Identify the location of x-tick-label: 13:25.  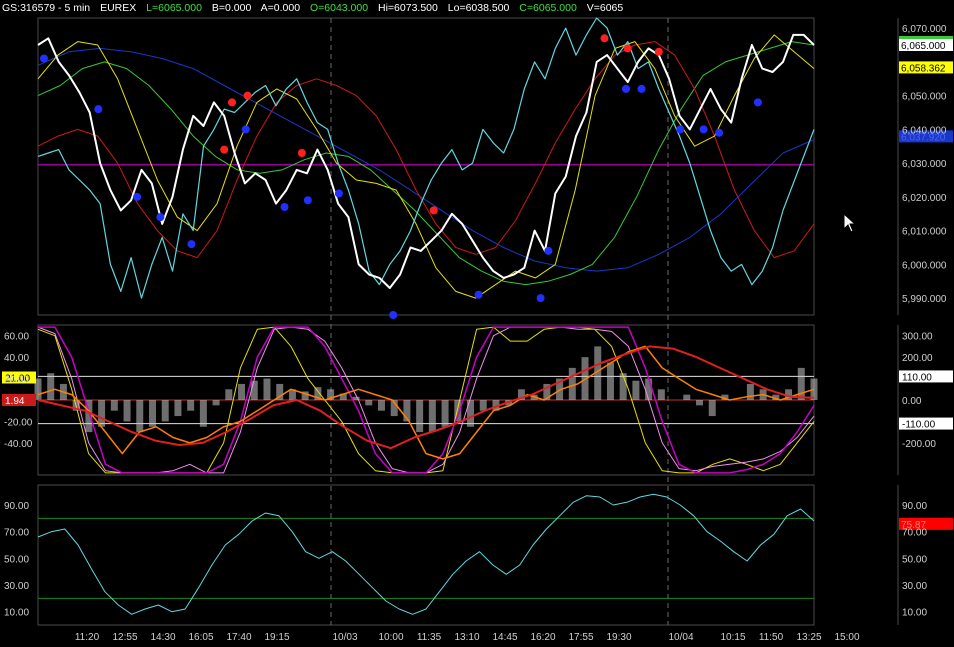
(808, 637).